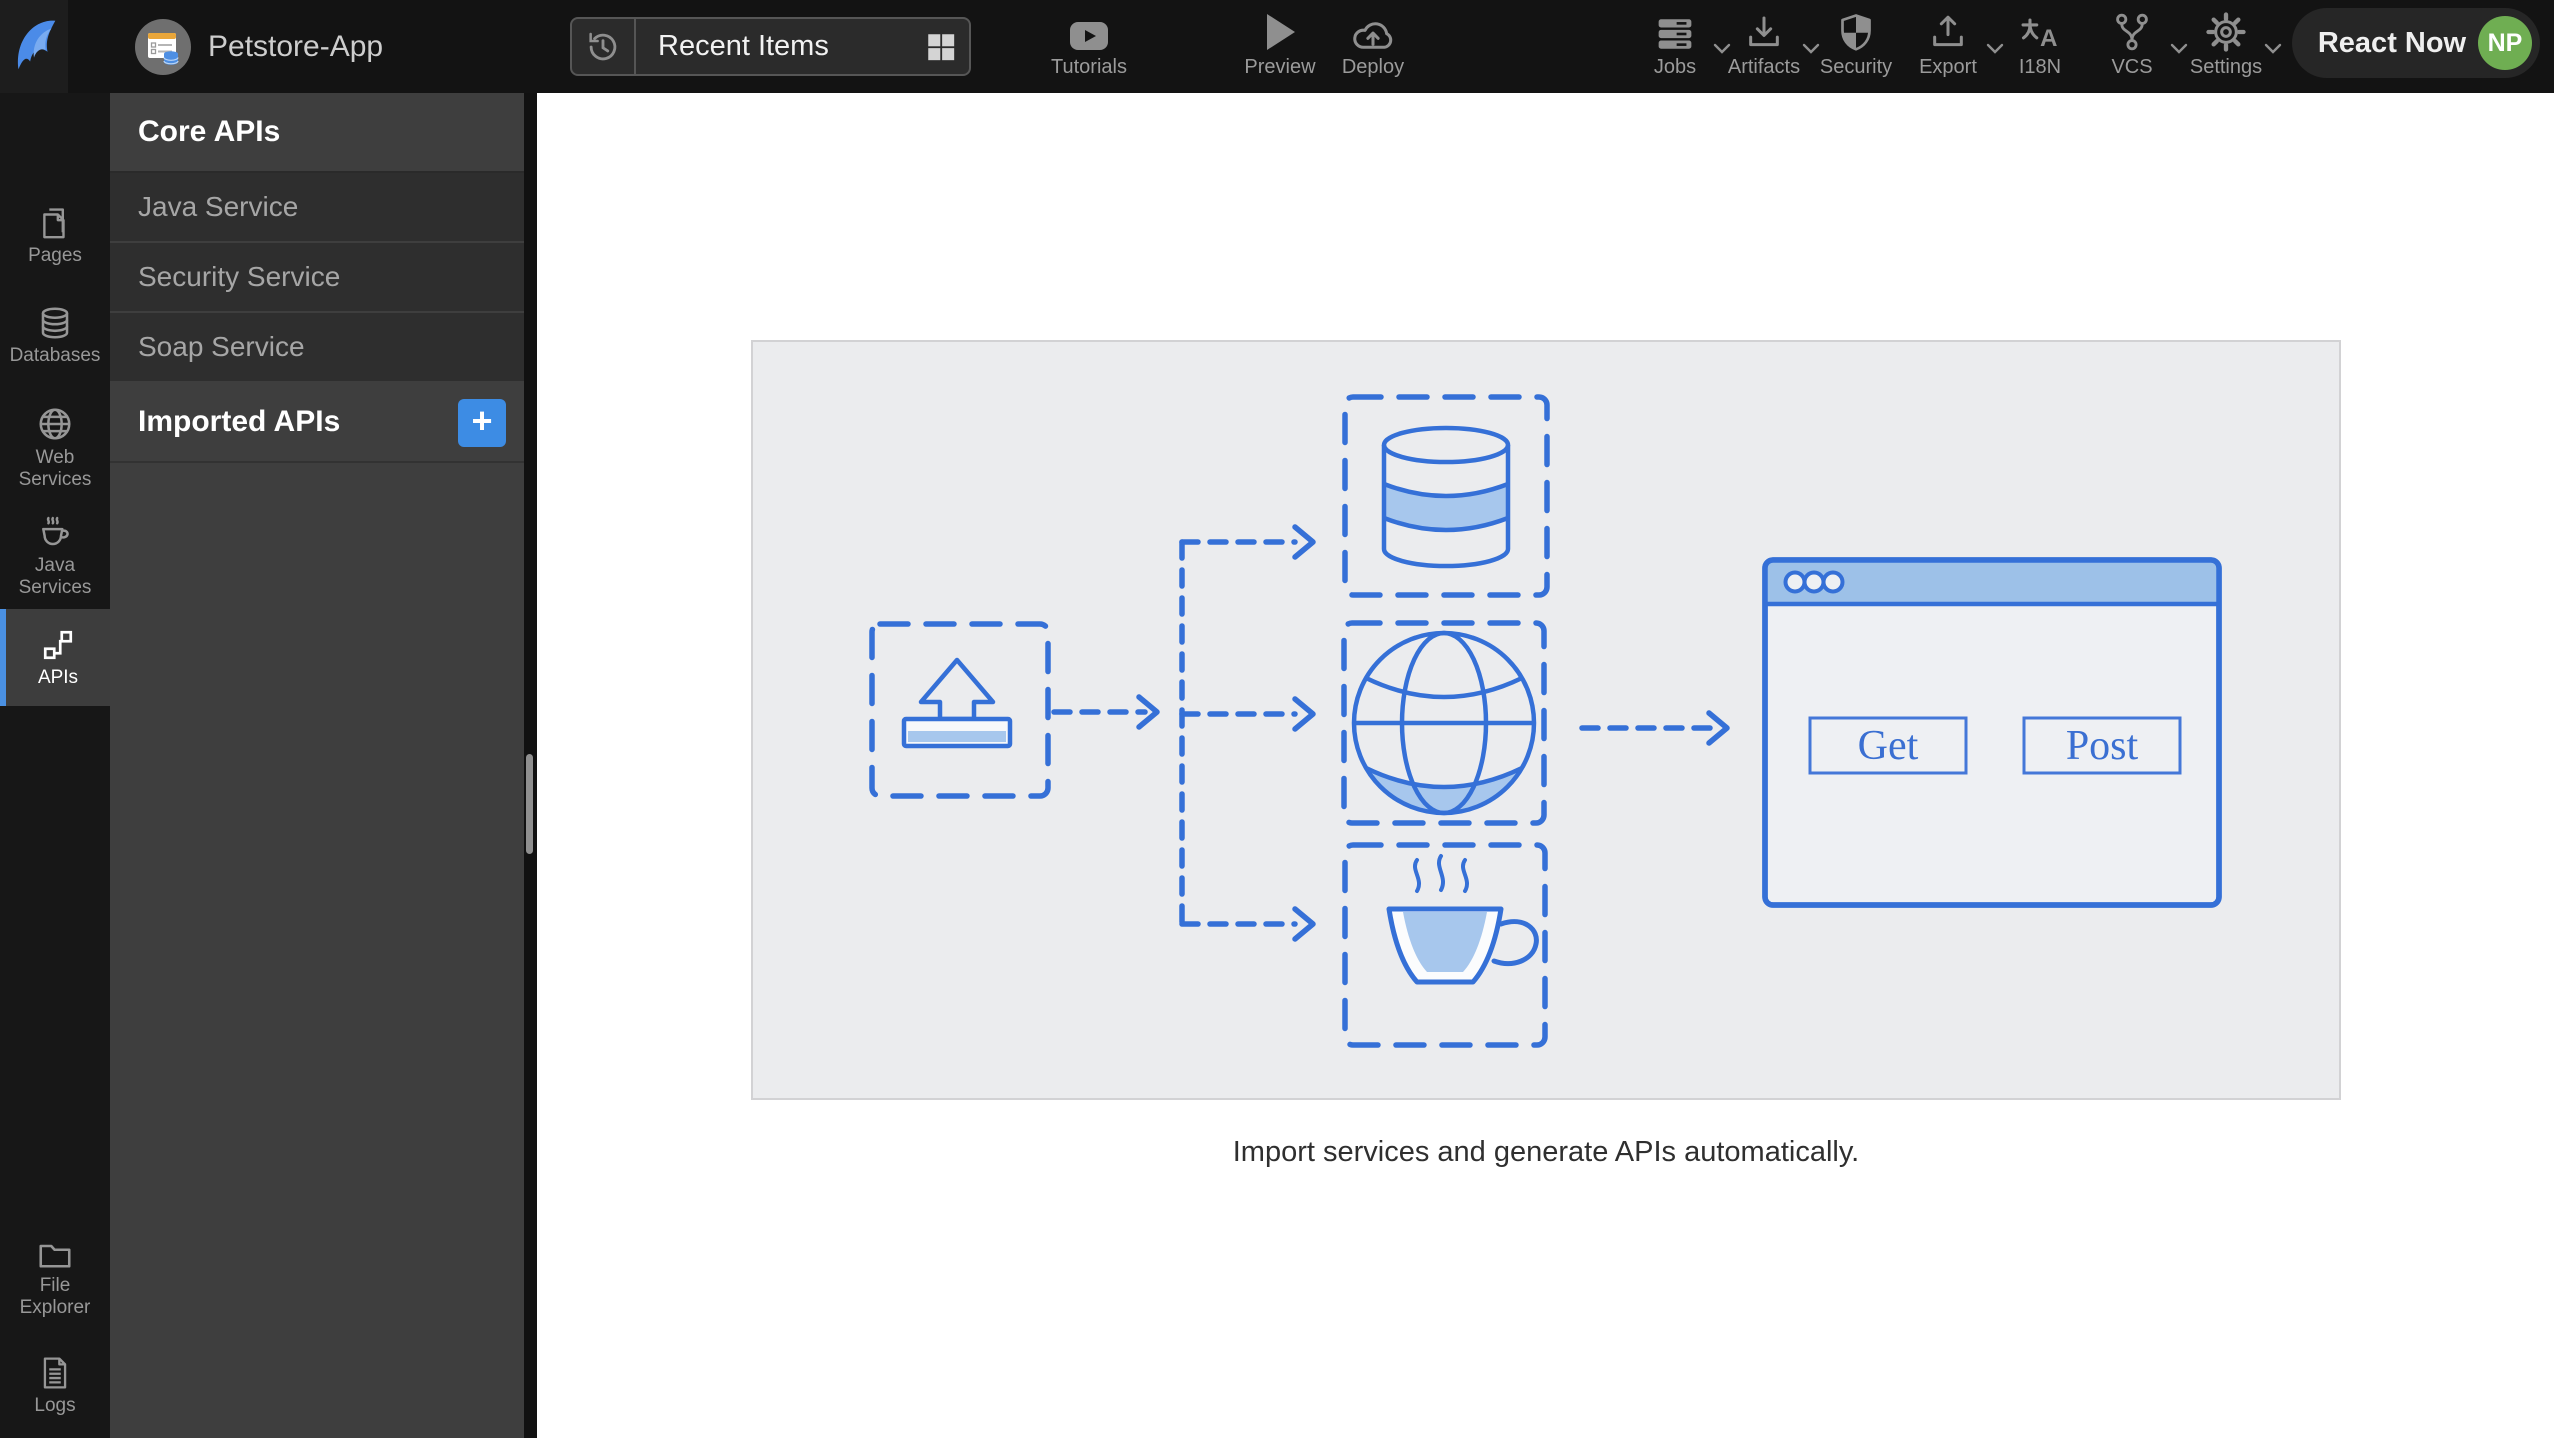  I want to click on wavemaker-logo, so click(34, 46).